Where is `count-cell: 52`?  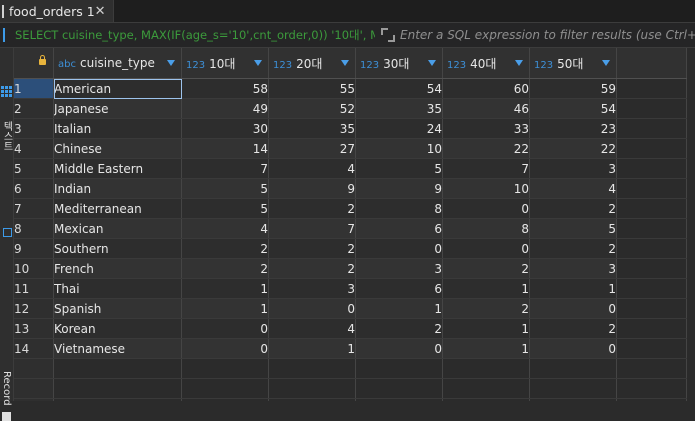
count-cell: 52 is located at coordinates (312, 108).